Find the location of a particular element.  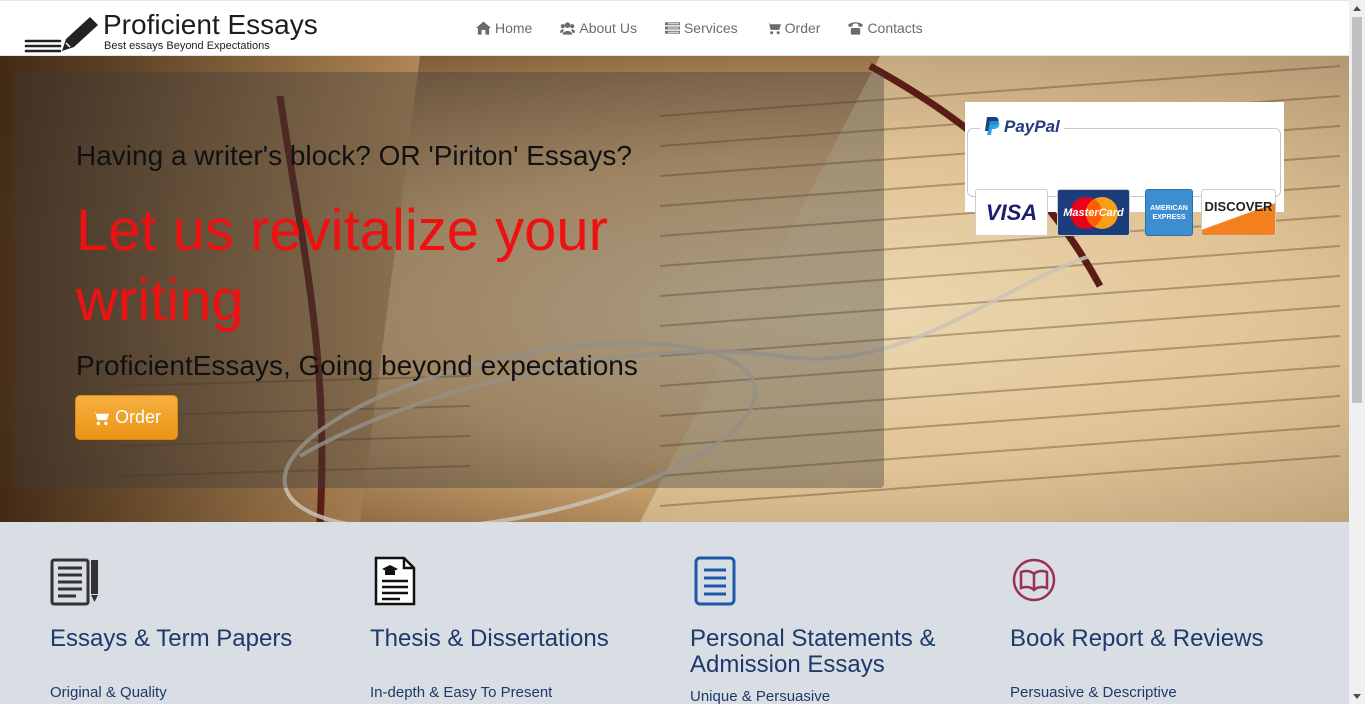

file-text-icon is located at coordinates (715, 581).